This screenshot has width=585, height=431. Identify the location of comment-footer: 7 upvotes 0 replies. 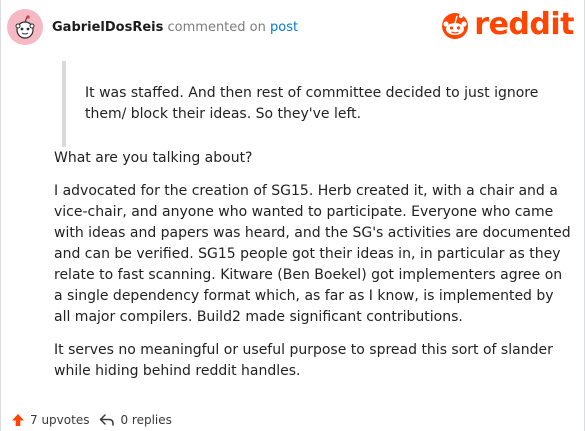
(96, 420).